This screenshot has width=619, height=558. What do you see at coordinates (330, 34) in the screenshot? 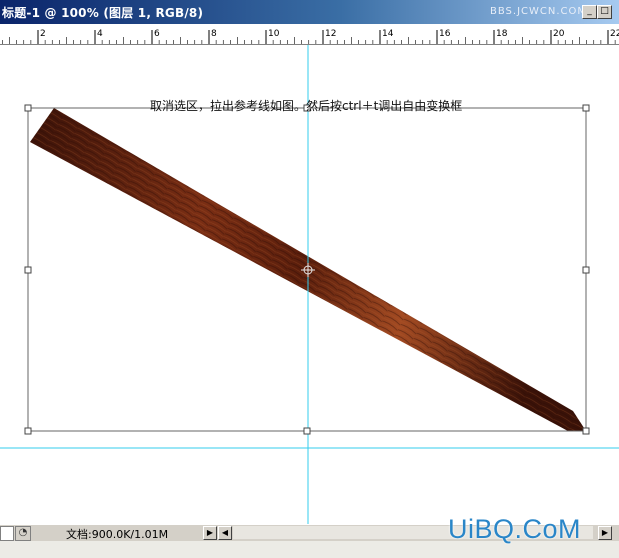
I see `ruler-label: 12` at bounding box center [330, 34].